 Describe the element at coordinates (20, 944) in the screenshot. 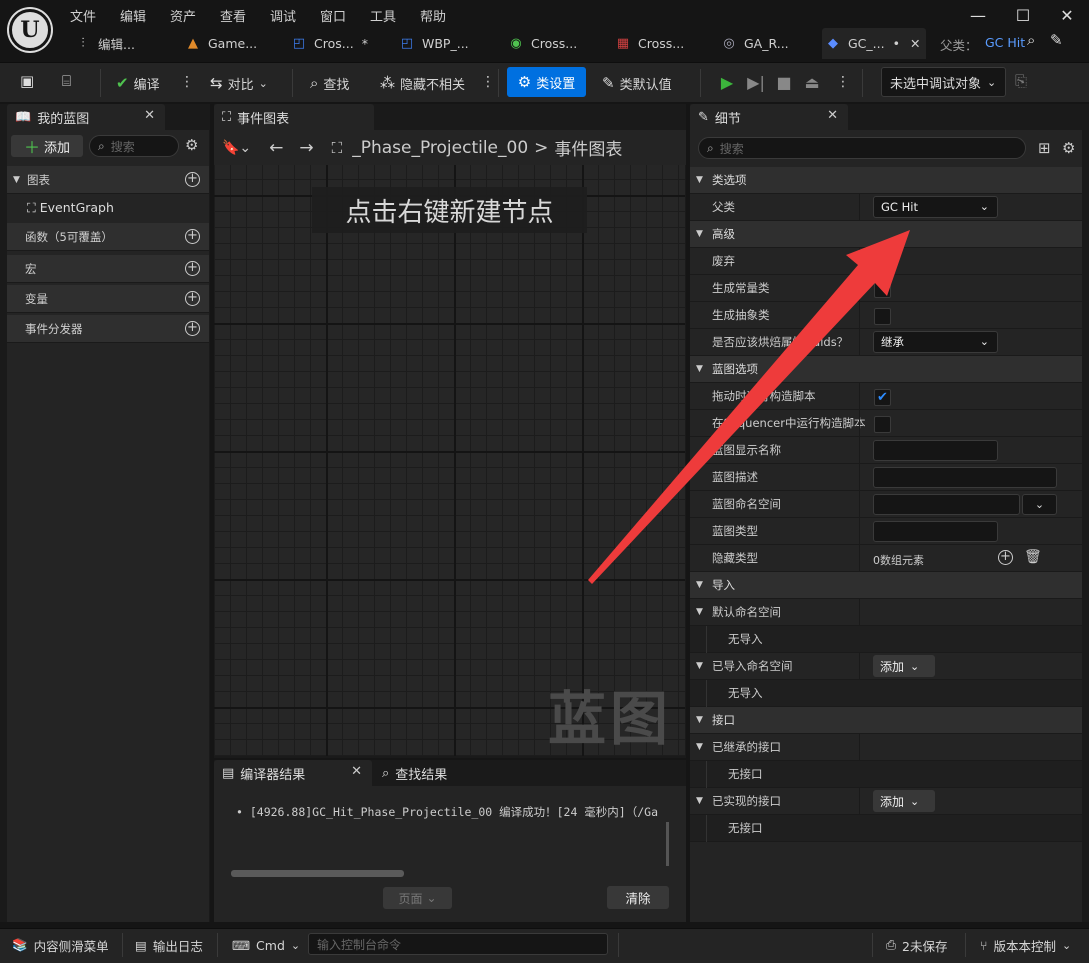

I see `content-drawer-icon: 📚` at that location.